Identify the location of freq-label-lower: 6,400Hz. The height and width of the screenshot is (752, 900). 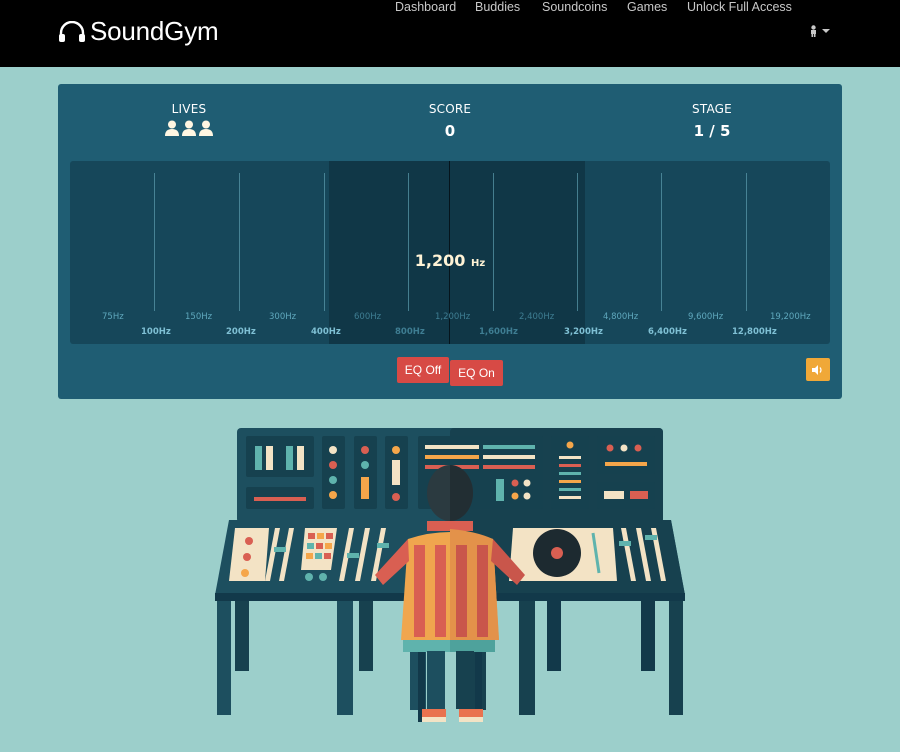
(667, 332).